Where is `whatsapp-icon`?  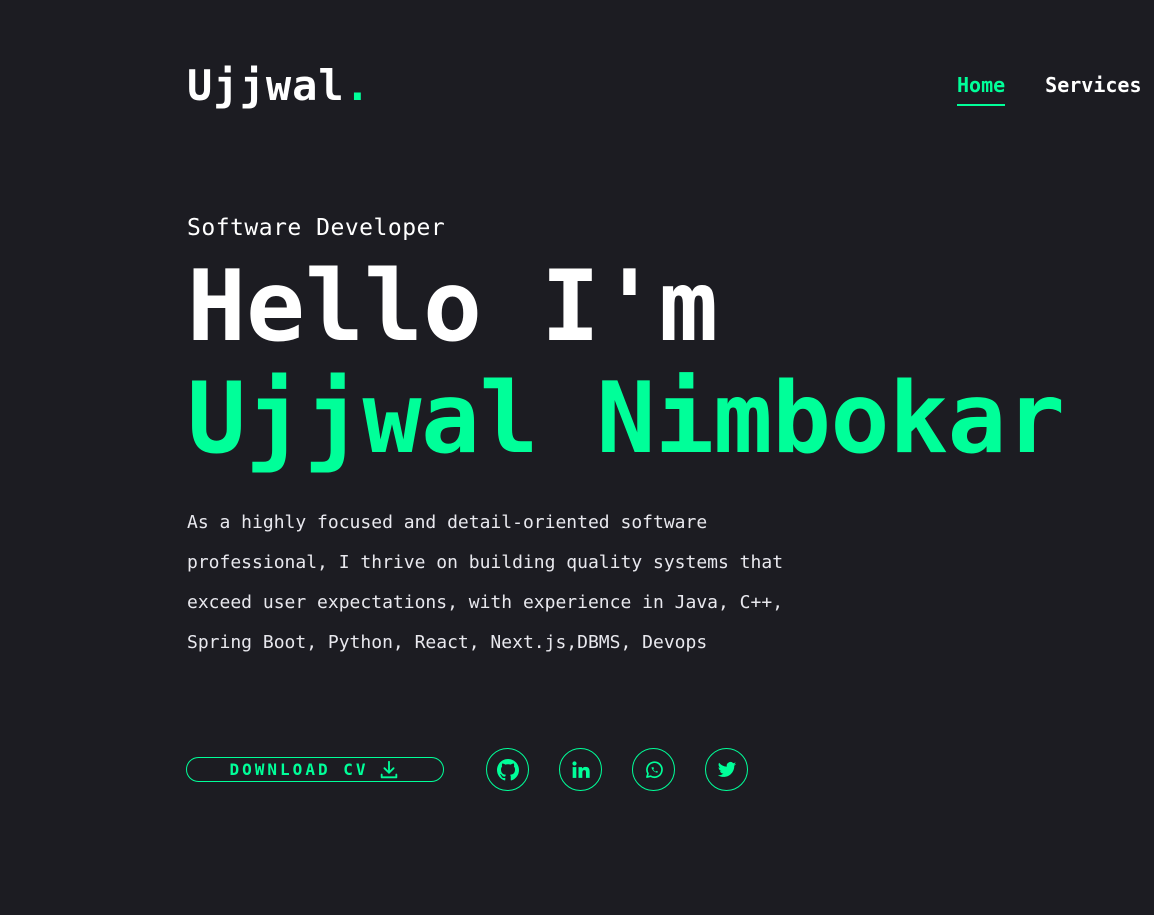
whatsapp-icon is located at coordinates (654, 770).